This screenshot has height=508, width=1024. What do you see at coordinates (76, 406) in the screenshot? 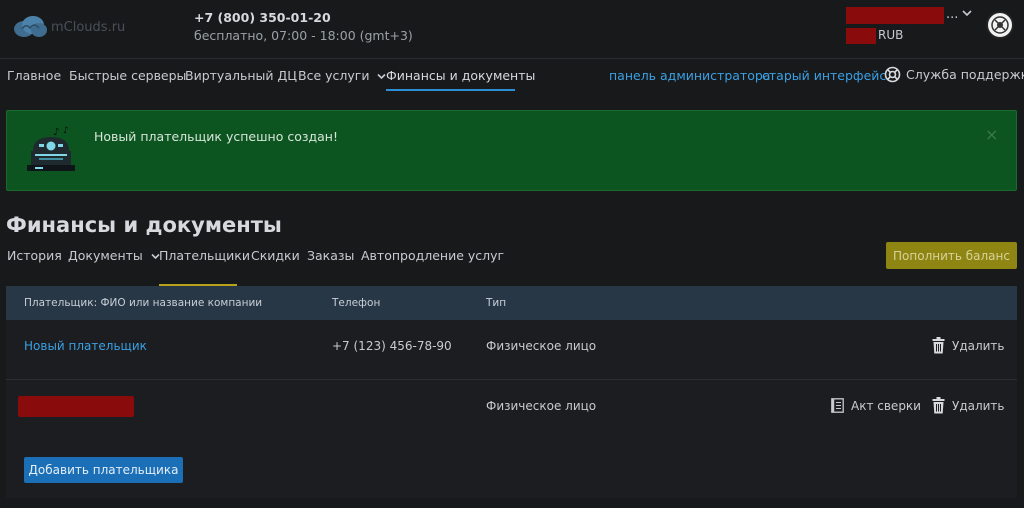
I see `payer-name-redacted` at bounding box center [76, 406].